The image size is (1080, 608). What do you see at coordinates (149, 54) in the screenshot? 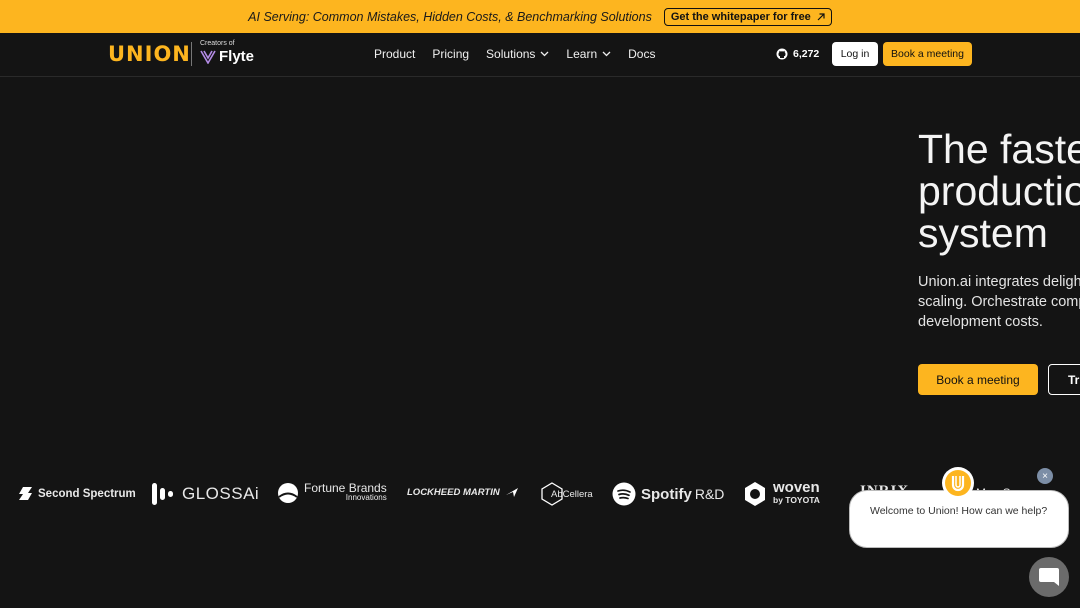
I see `union-logo: UNION` at bounding box center [149, 54].